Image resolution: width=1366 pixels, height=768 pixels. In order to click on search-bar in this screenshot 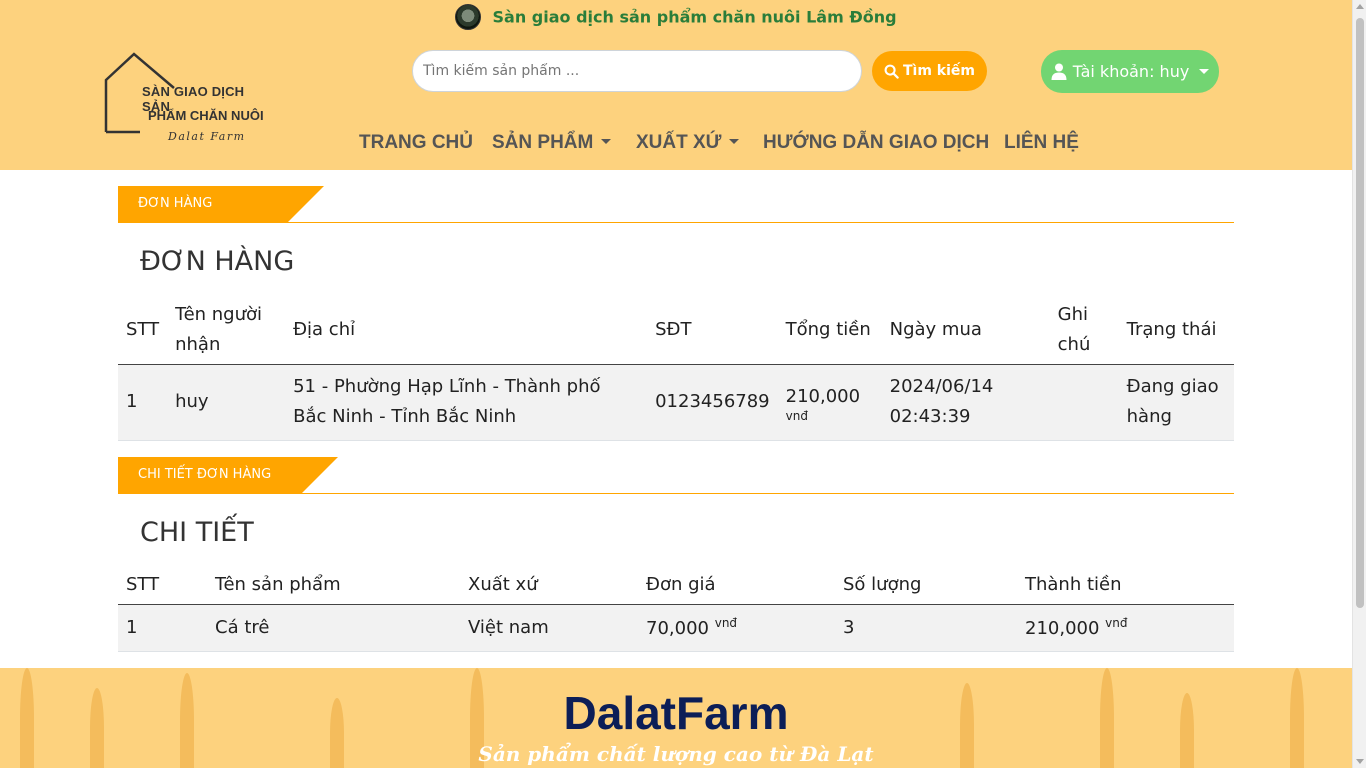, I will do `click(637, 71)`.